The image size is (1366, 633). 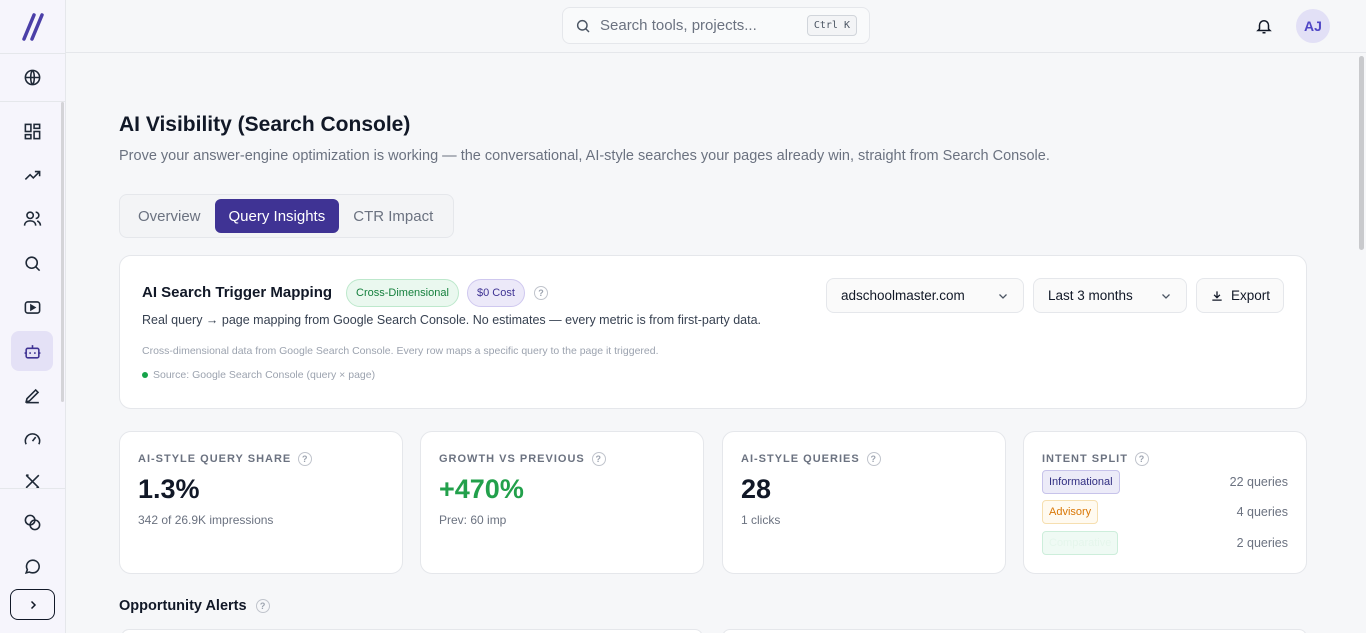 What do you see at coordinates (225, 459) in the screenshot?
I see `stat-label: AI-STYLE QUERY SHARE?` at bounding box center [225, 459].